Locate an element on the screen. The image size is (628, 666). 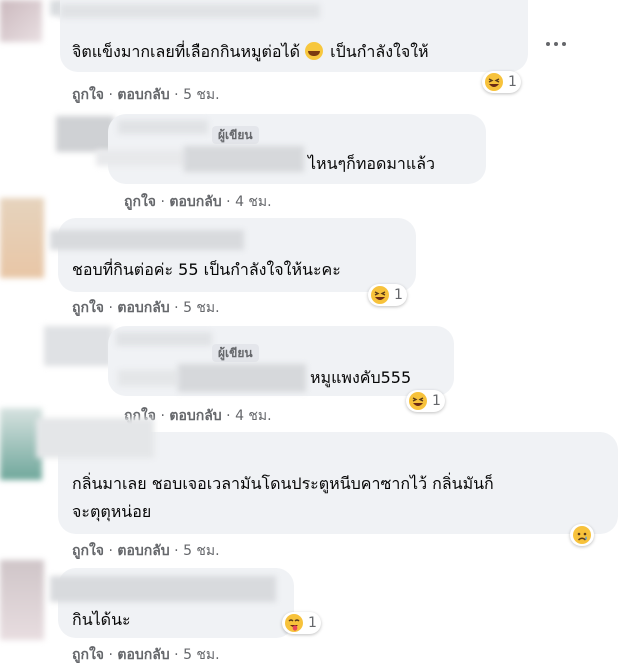
yummy-reaction-icon is located at coordinates (294, 623).